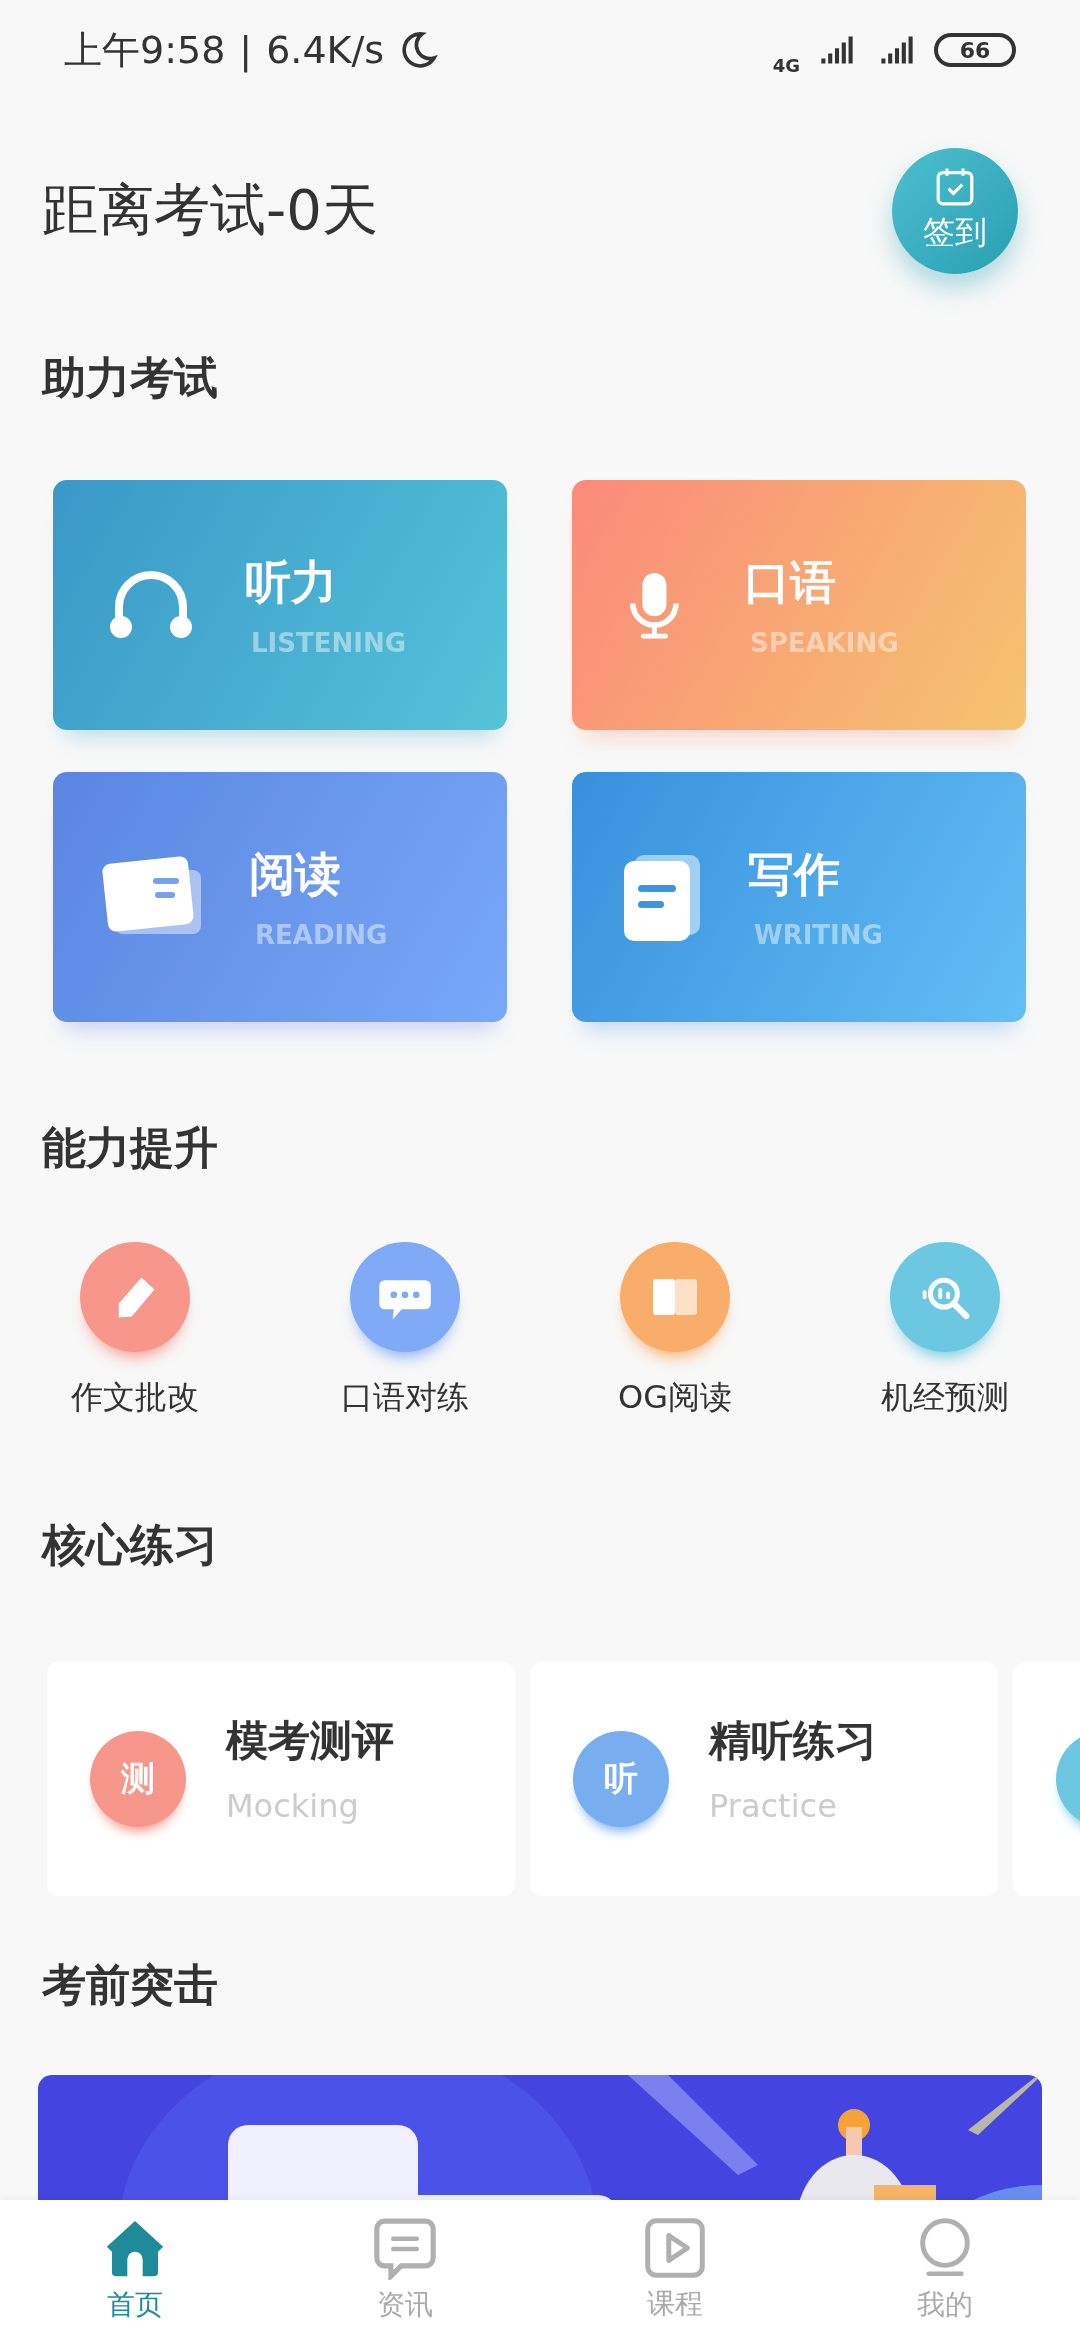  I want to click on skill-card: 听力 LISTENING, so click(280, 605).